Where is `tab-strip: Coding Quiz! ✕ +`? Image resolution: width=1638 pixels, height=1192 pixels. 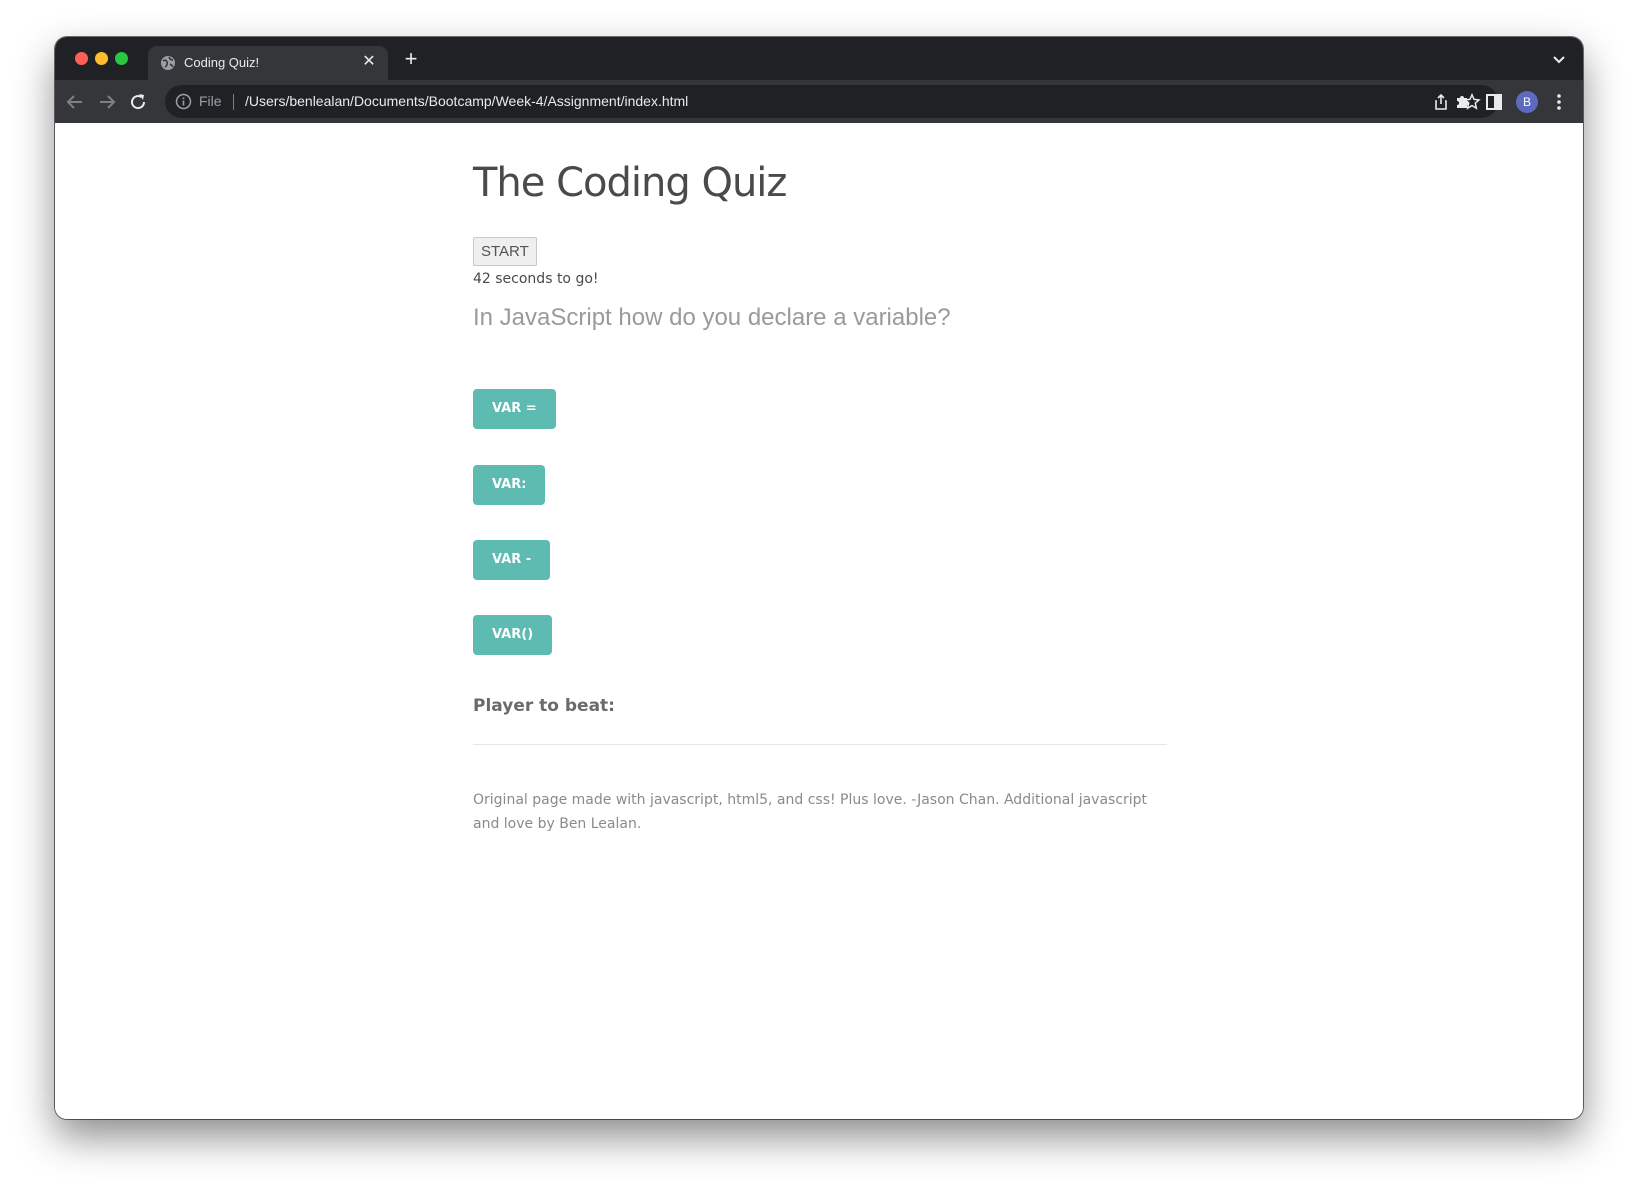 tab-strip: Coding Quiz! ✕ + is located at coordinates (819, 58).